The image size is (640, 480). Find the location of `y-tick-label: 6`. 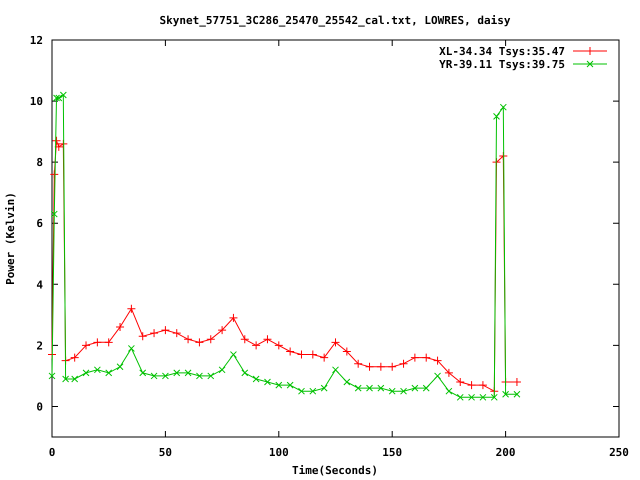

y-tick-label: 6 is located at coordinates (39, 223).